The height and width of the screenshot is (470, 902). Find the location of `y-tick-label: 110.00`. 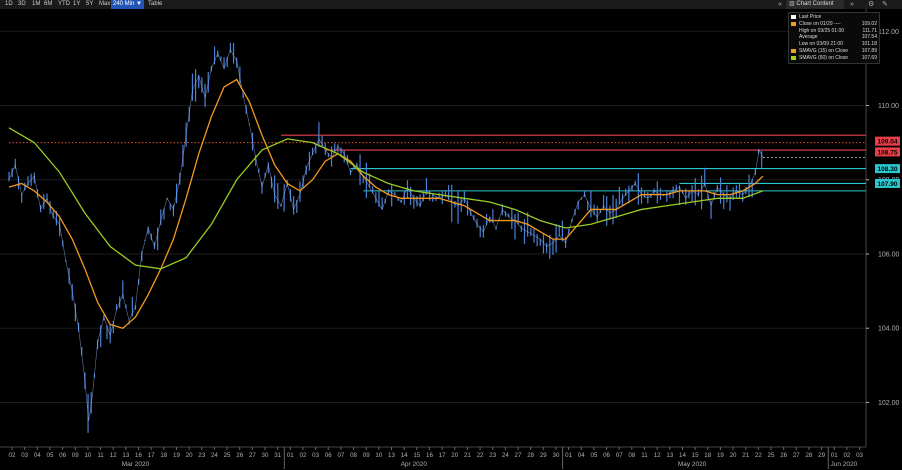

y-tick-label: 110.00 is located at coordinates (888, 106).